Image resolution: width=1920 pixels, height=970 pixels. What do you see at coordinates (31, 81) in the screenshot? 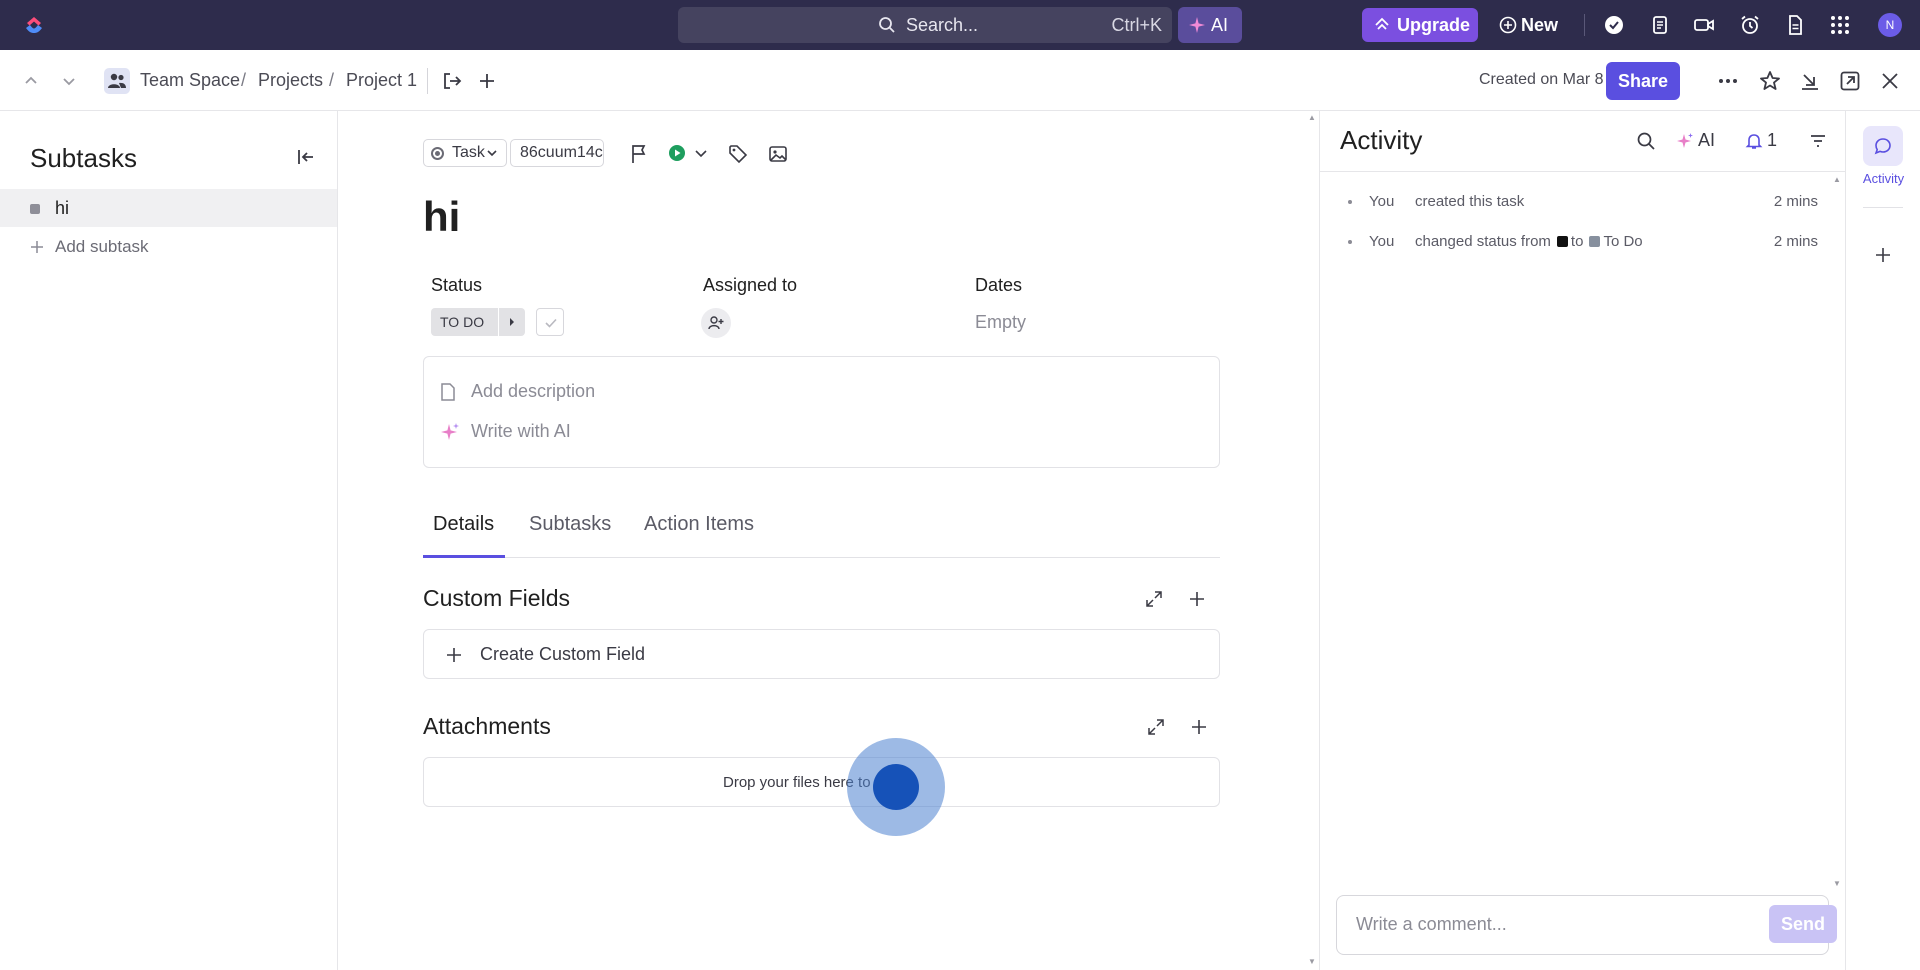
I see `chevron-up-icon` at bounding box center [31, 81].